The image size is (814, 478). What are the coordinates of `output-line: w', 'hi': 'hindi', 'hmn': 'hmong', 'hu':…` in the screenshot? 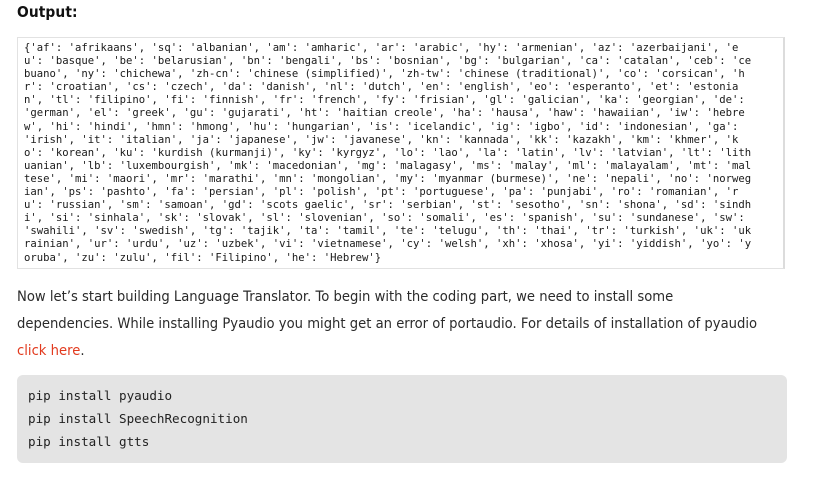 It's located at (381, 126).